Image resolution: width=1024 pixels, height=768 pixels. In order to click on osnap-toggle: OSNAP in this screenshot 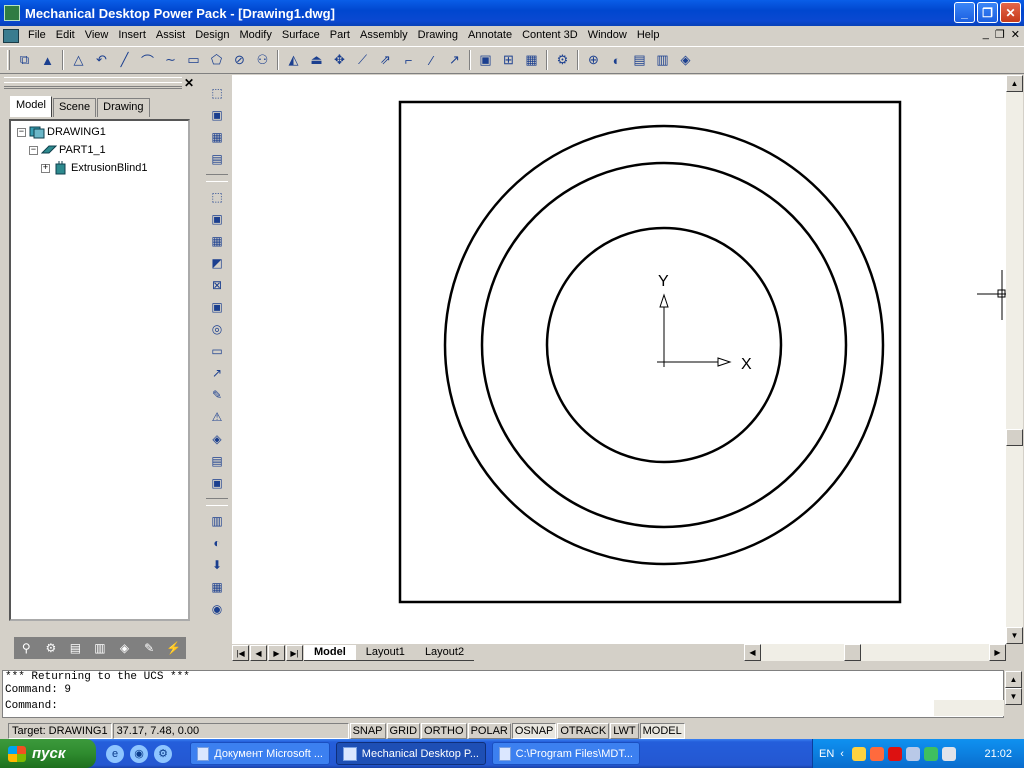, I will do `click(534, 730)`.